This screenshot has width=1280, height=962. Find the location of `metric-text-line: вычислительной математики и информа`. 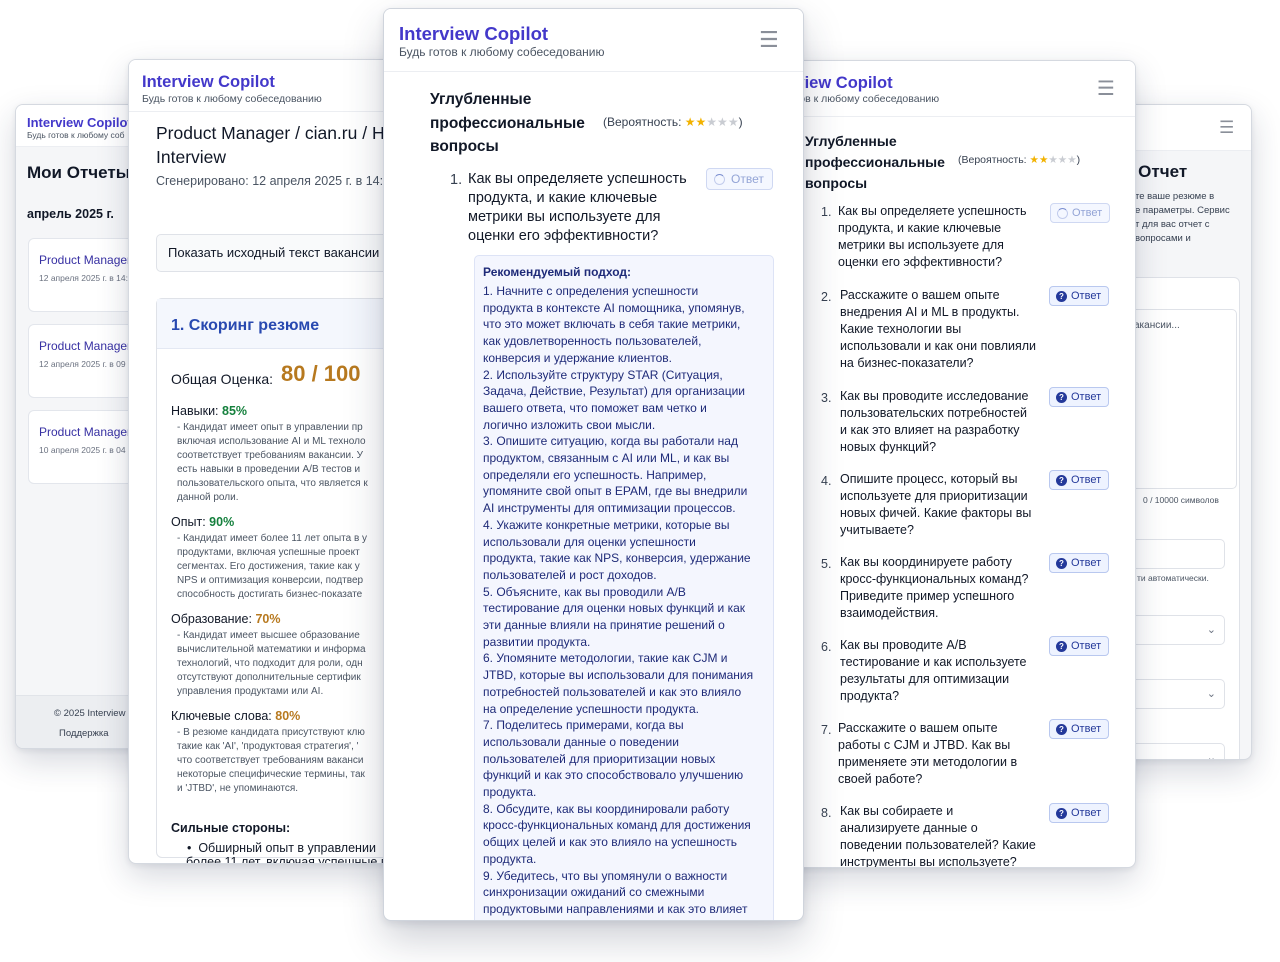

metric-text-line: вычислительной математики и информа is located at coordinates (271, 649).